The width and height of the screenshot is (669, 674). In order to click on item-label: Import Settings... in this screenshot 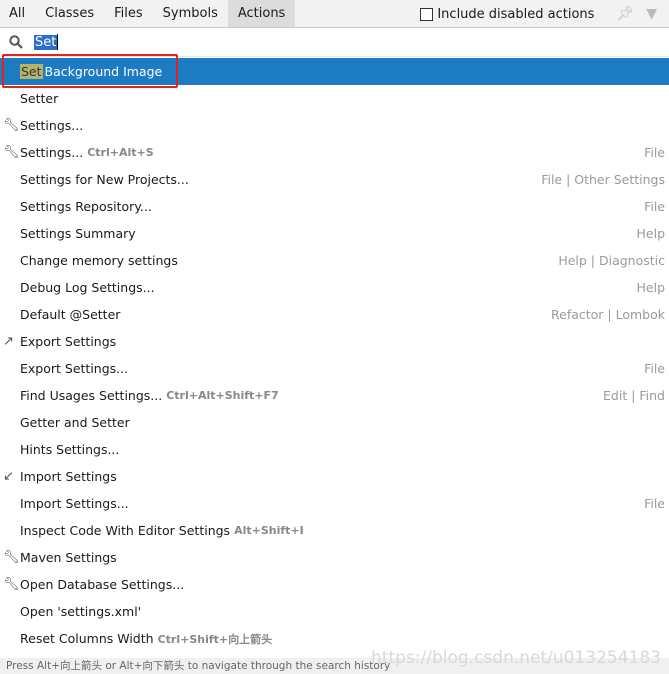, I will do `click(74, 503)`.